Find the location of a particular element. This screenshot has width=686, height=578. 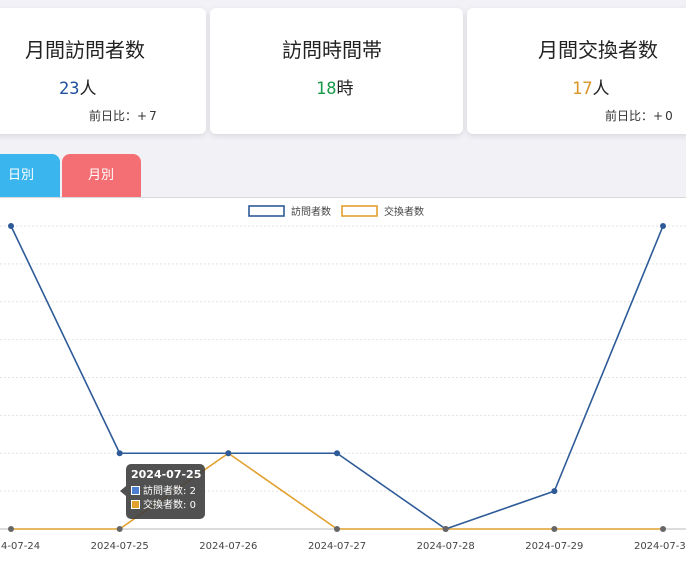

x-tick-label: 2024-07-26 is located at coordinates (228, 546).